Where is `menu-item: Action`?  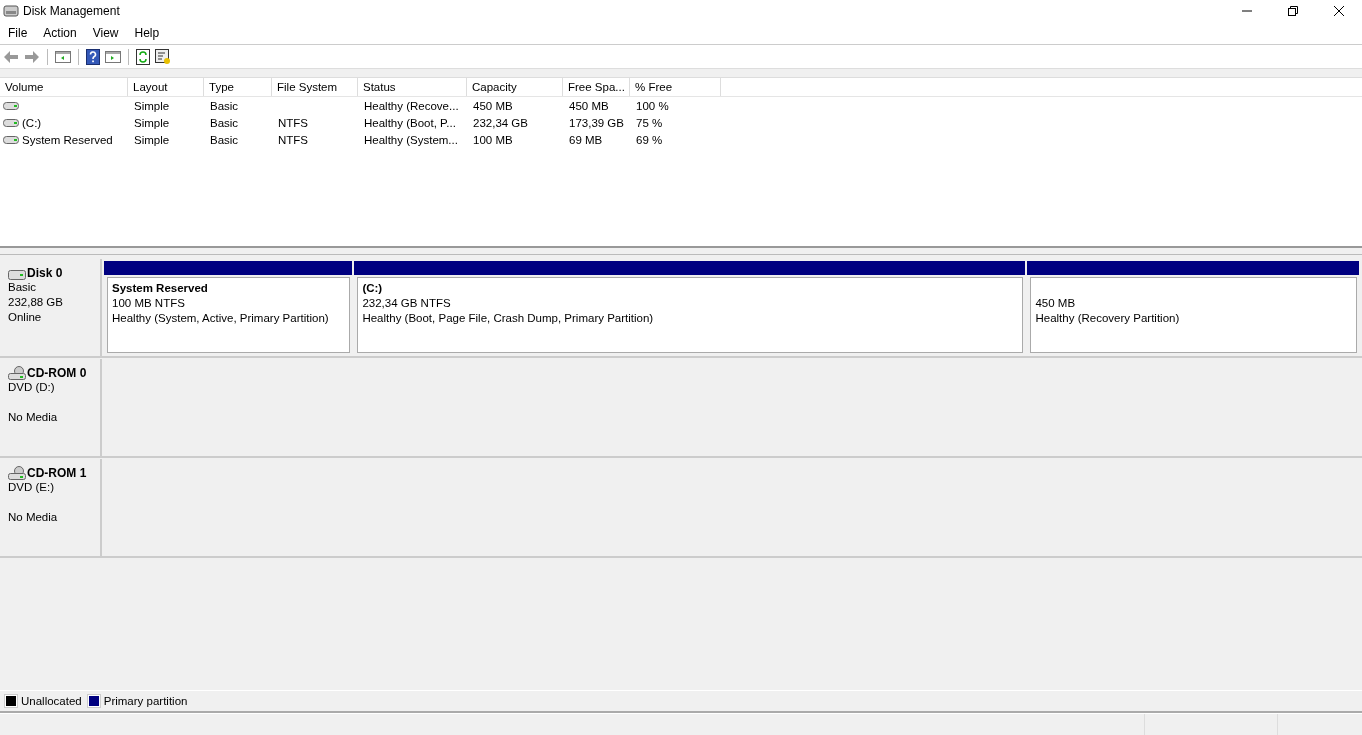
menu-item: Action is located at coordinates (60, 33).